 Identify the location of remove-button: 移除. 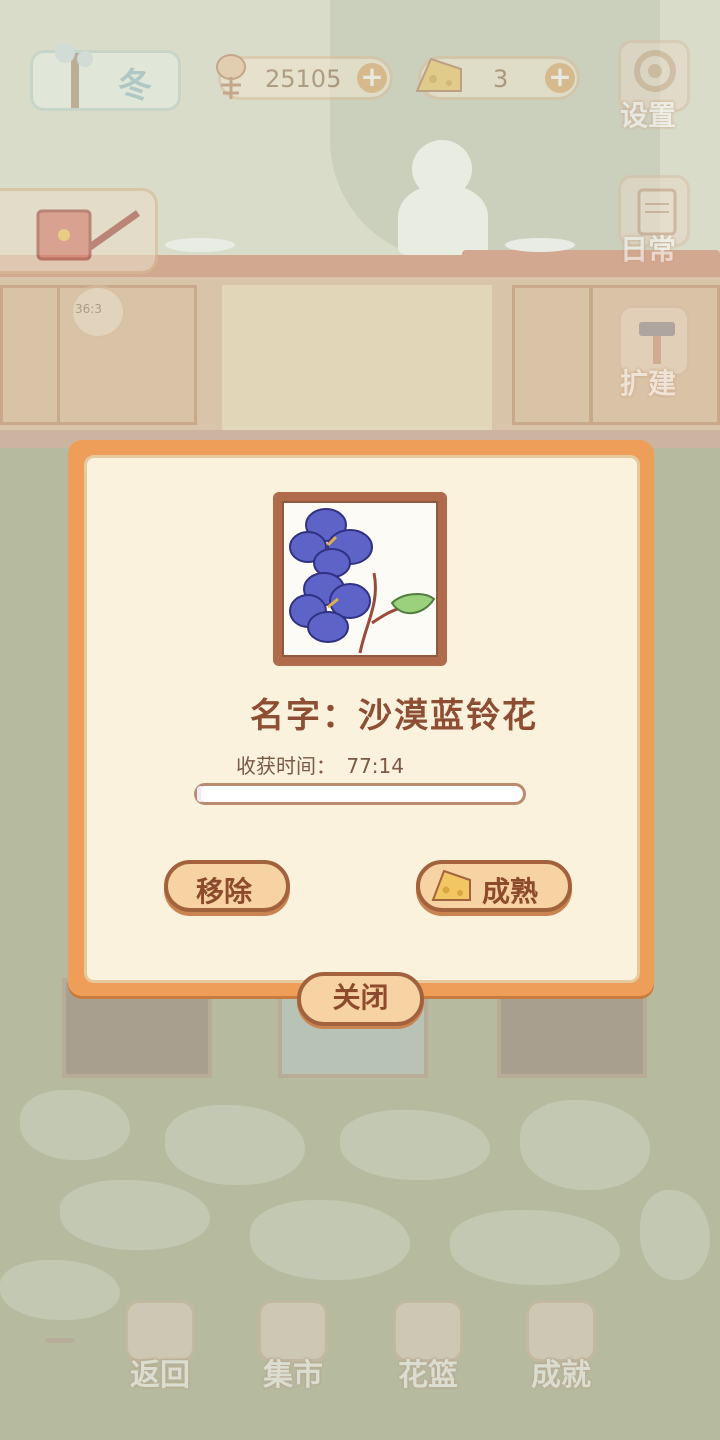
(227, 886).